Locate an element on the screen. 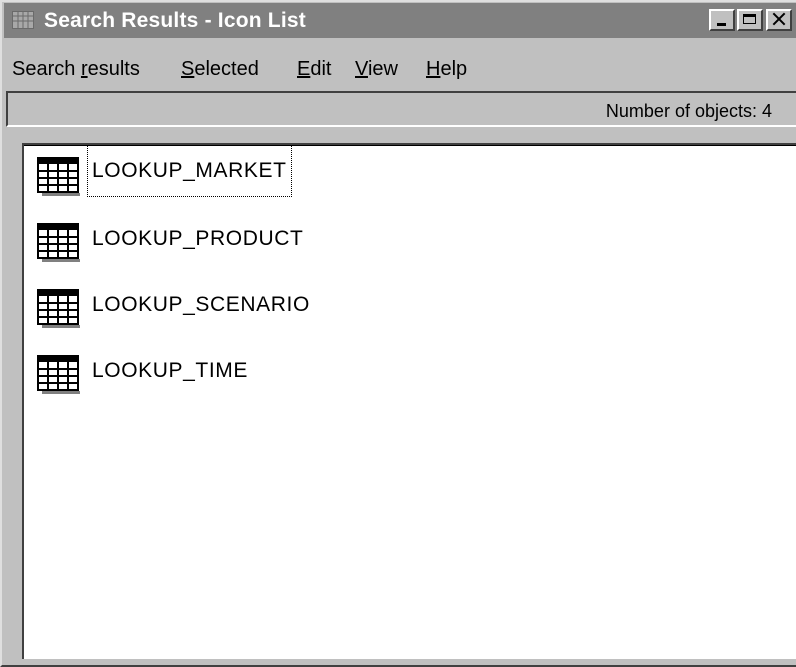  list-item: LOOKUP_SCENARIO is located at coordinates (236, 312).